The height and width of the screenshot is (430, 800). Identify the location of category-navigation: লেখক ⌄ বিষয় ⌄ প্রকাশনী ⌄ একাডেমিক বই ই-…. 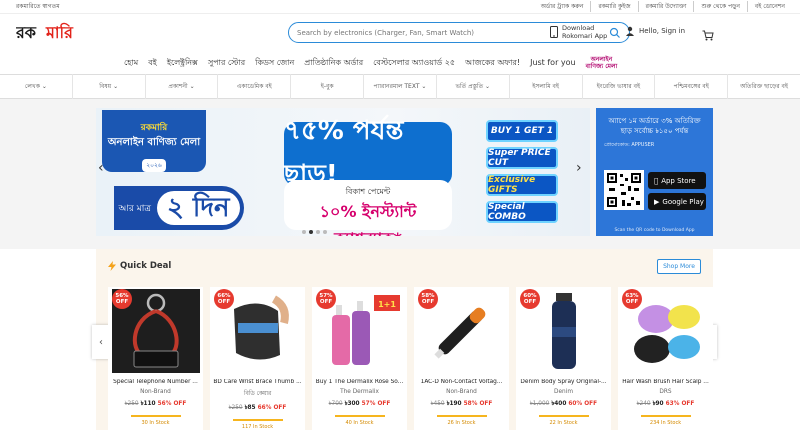
(400, 86).